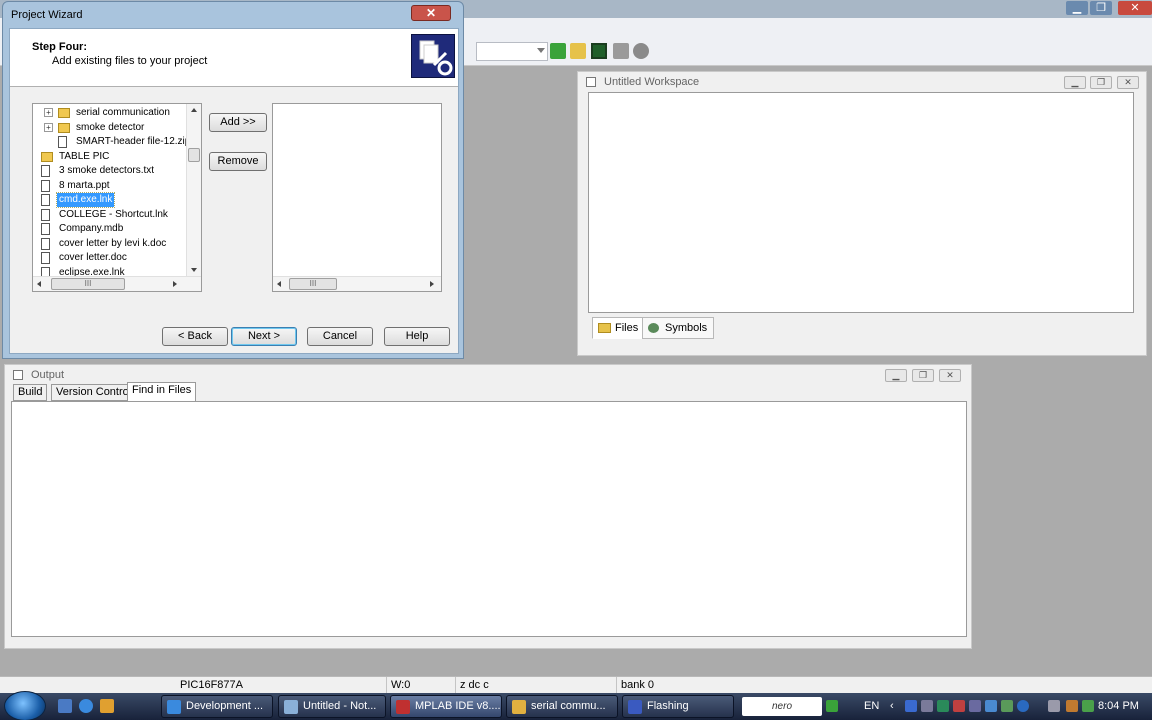  Describe the element at coordinates (1054, 706) in the screenshot. I see `volume-icon` at that location.